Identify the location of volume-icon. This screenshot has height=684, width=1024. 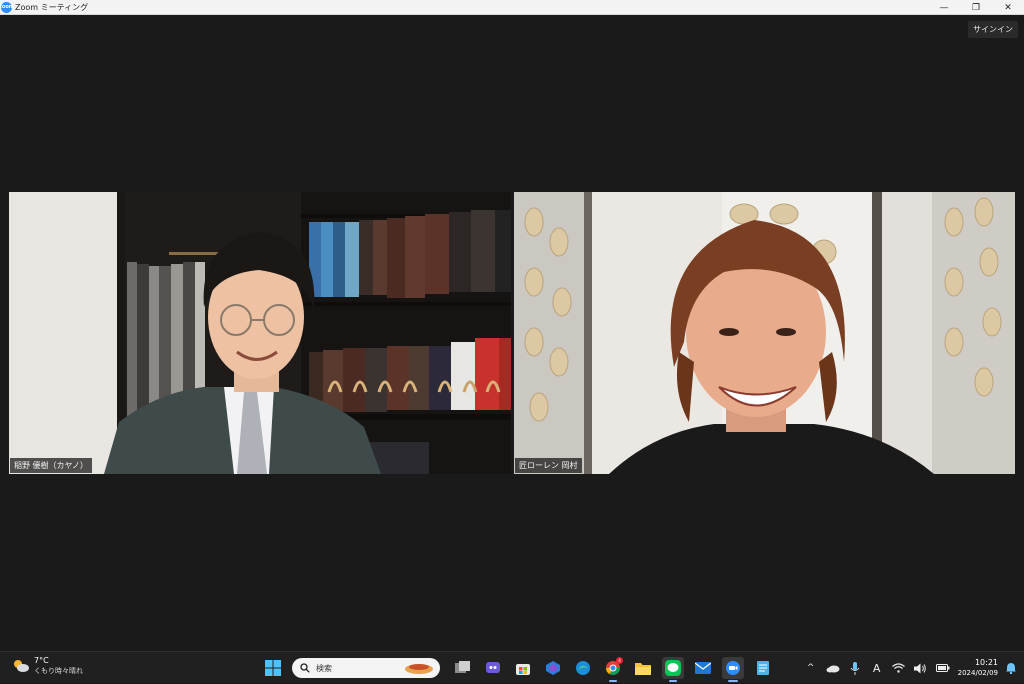
(921, 668).